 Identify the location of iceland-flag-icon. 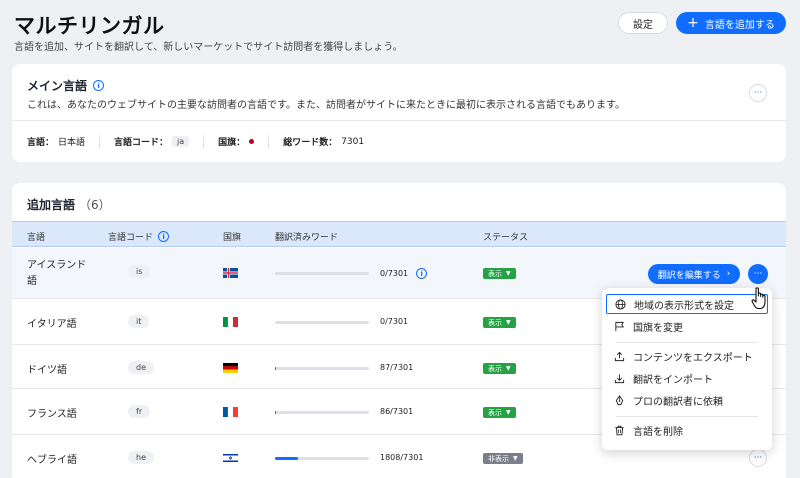
(230, 273).